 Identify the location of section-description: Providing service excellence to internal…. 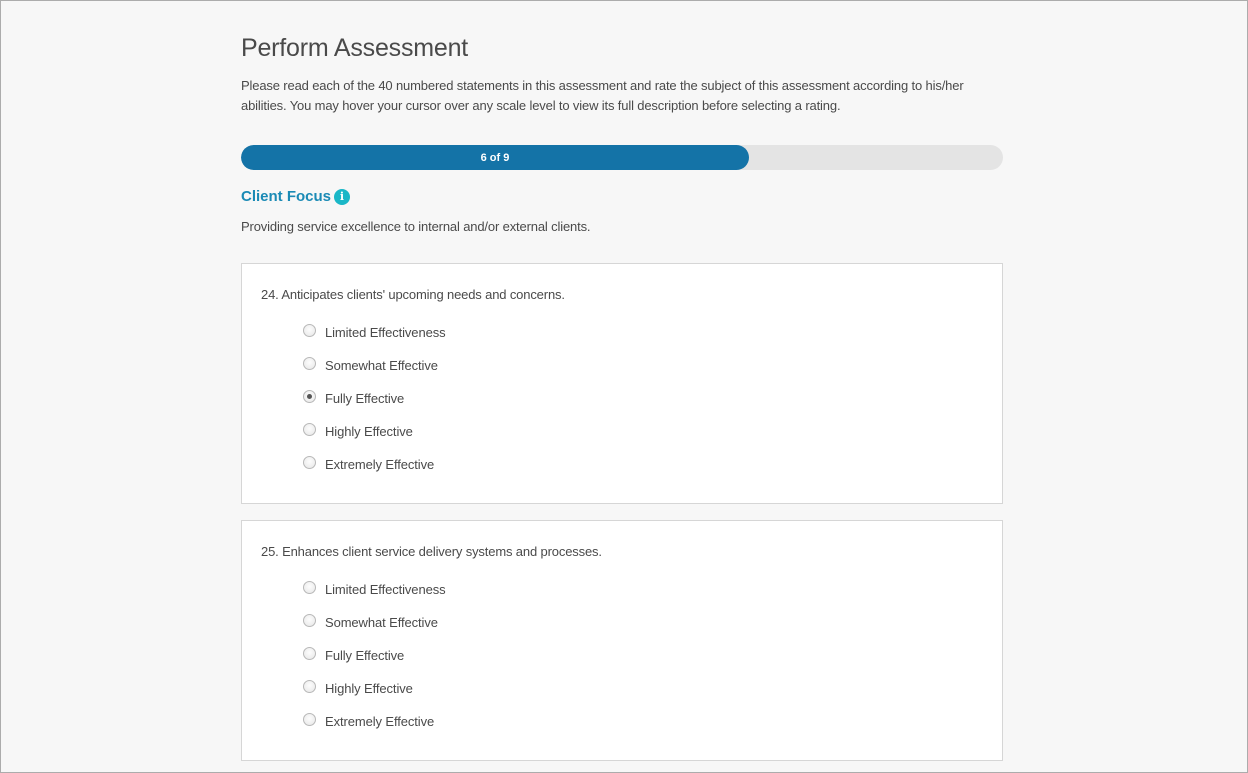
(416, 226).